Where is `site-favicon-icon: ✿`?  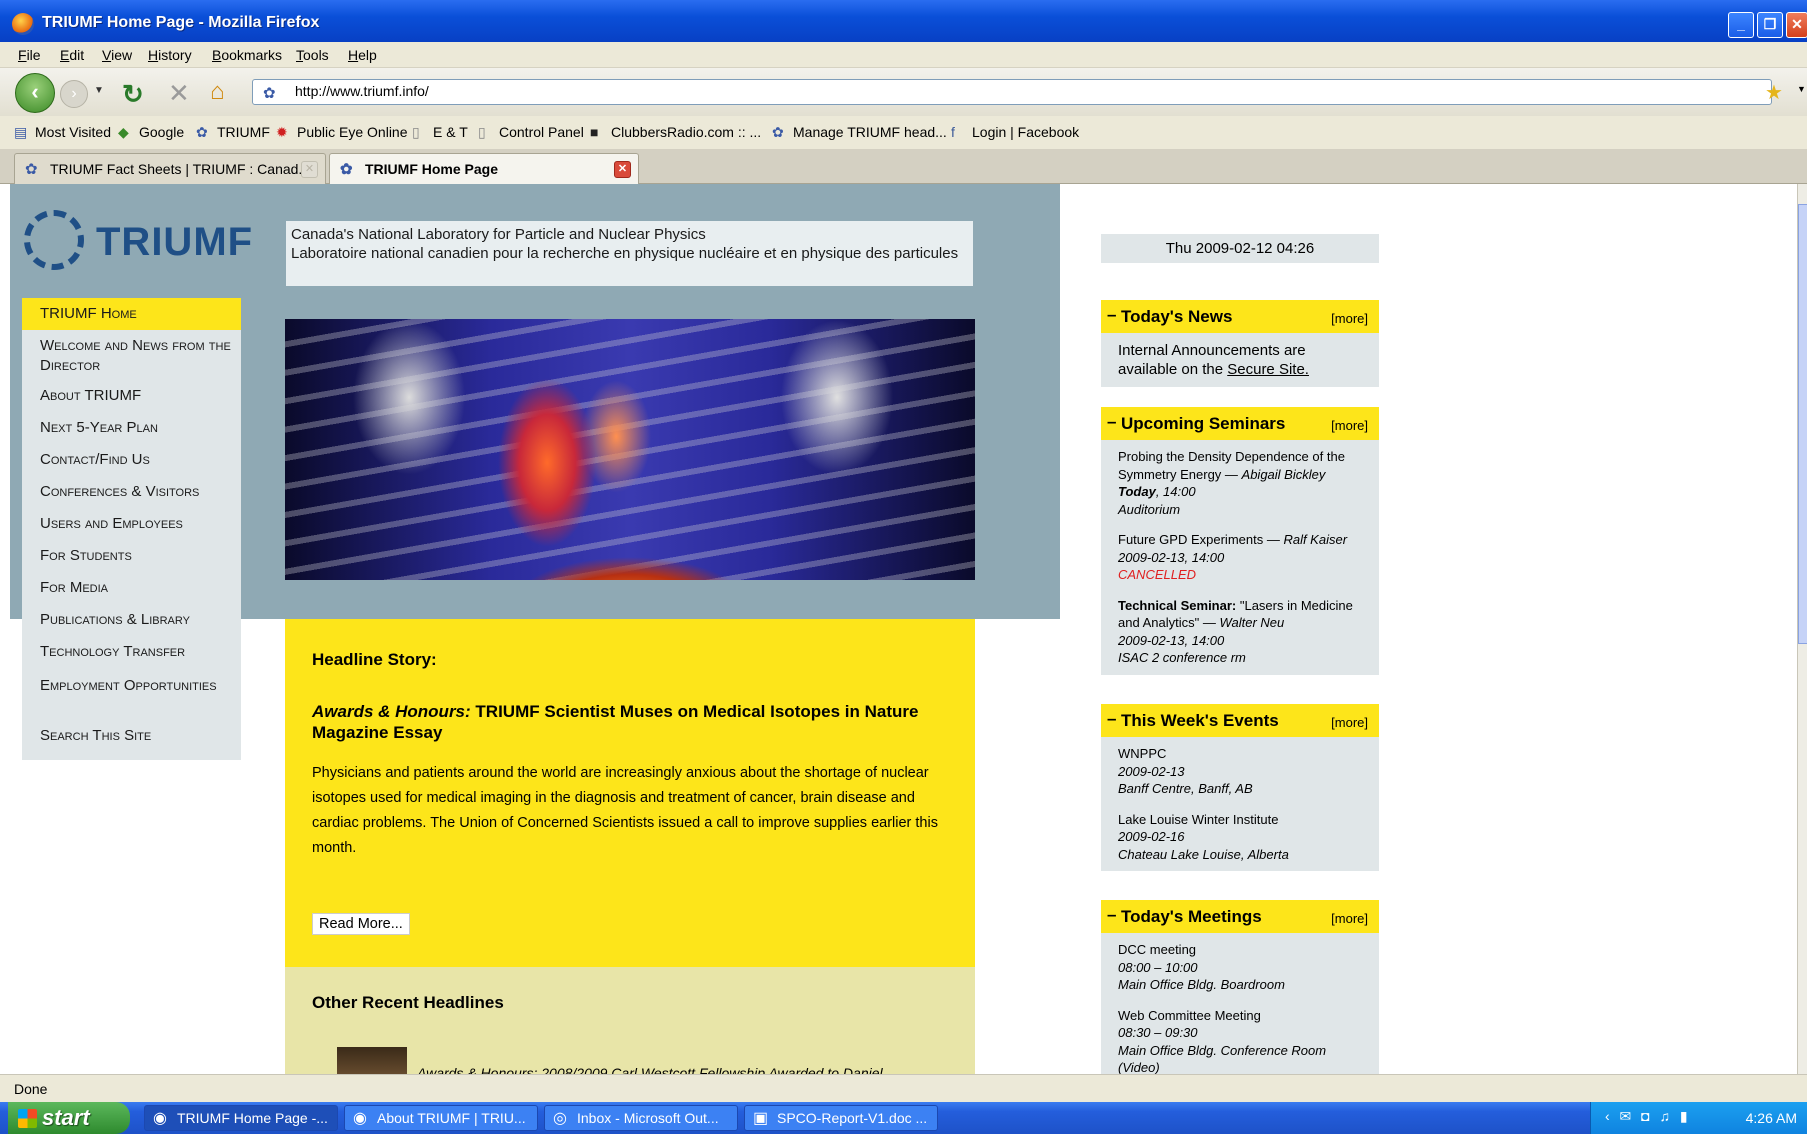 site-favicon-icon: ✿ is located at coordinates (269, 93).